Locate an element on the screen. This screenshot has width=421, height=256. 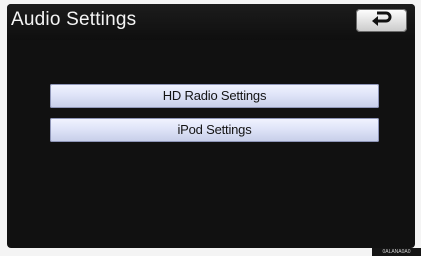
page-title: Audio Settings is located at coordinates (74, 19).